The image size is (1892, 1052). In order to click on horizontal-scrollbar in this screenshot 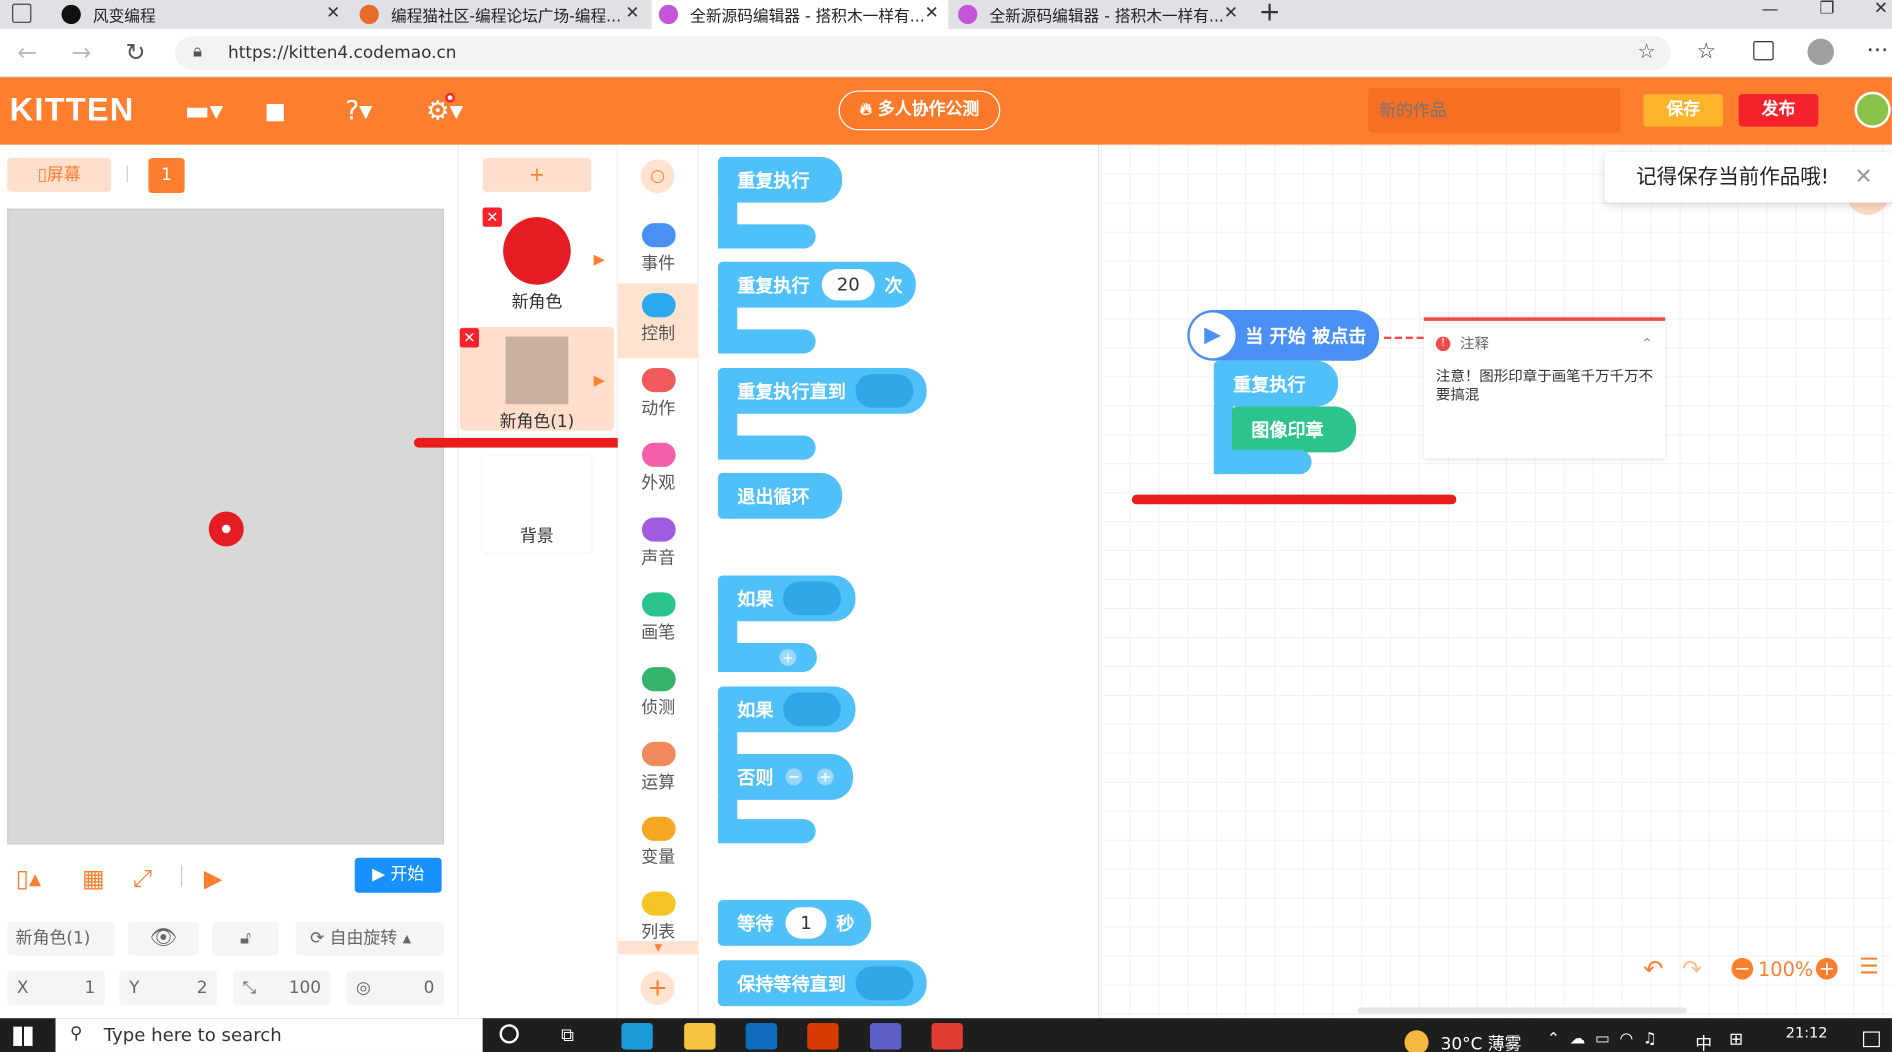, I will do `click(1522, 1010)`.